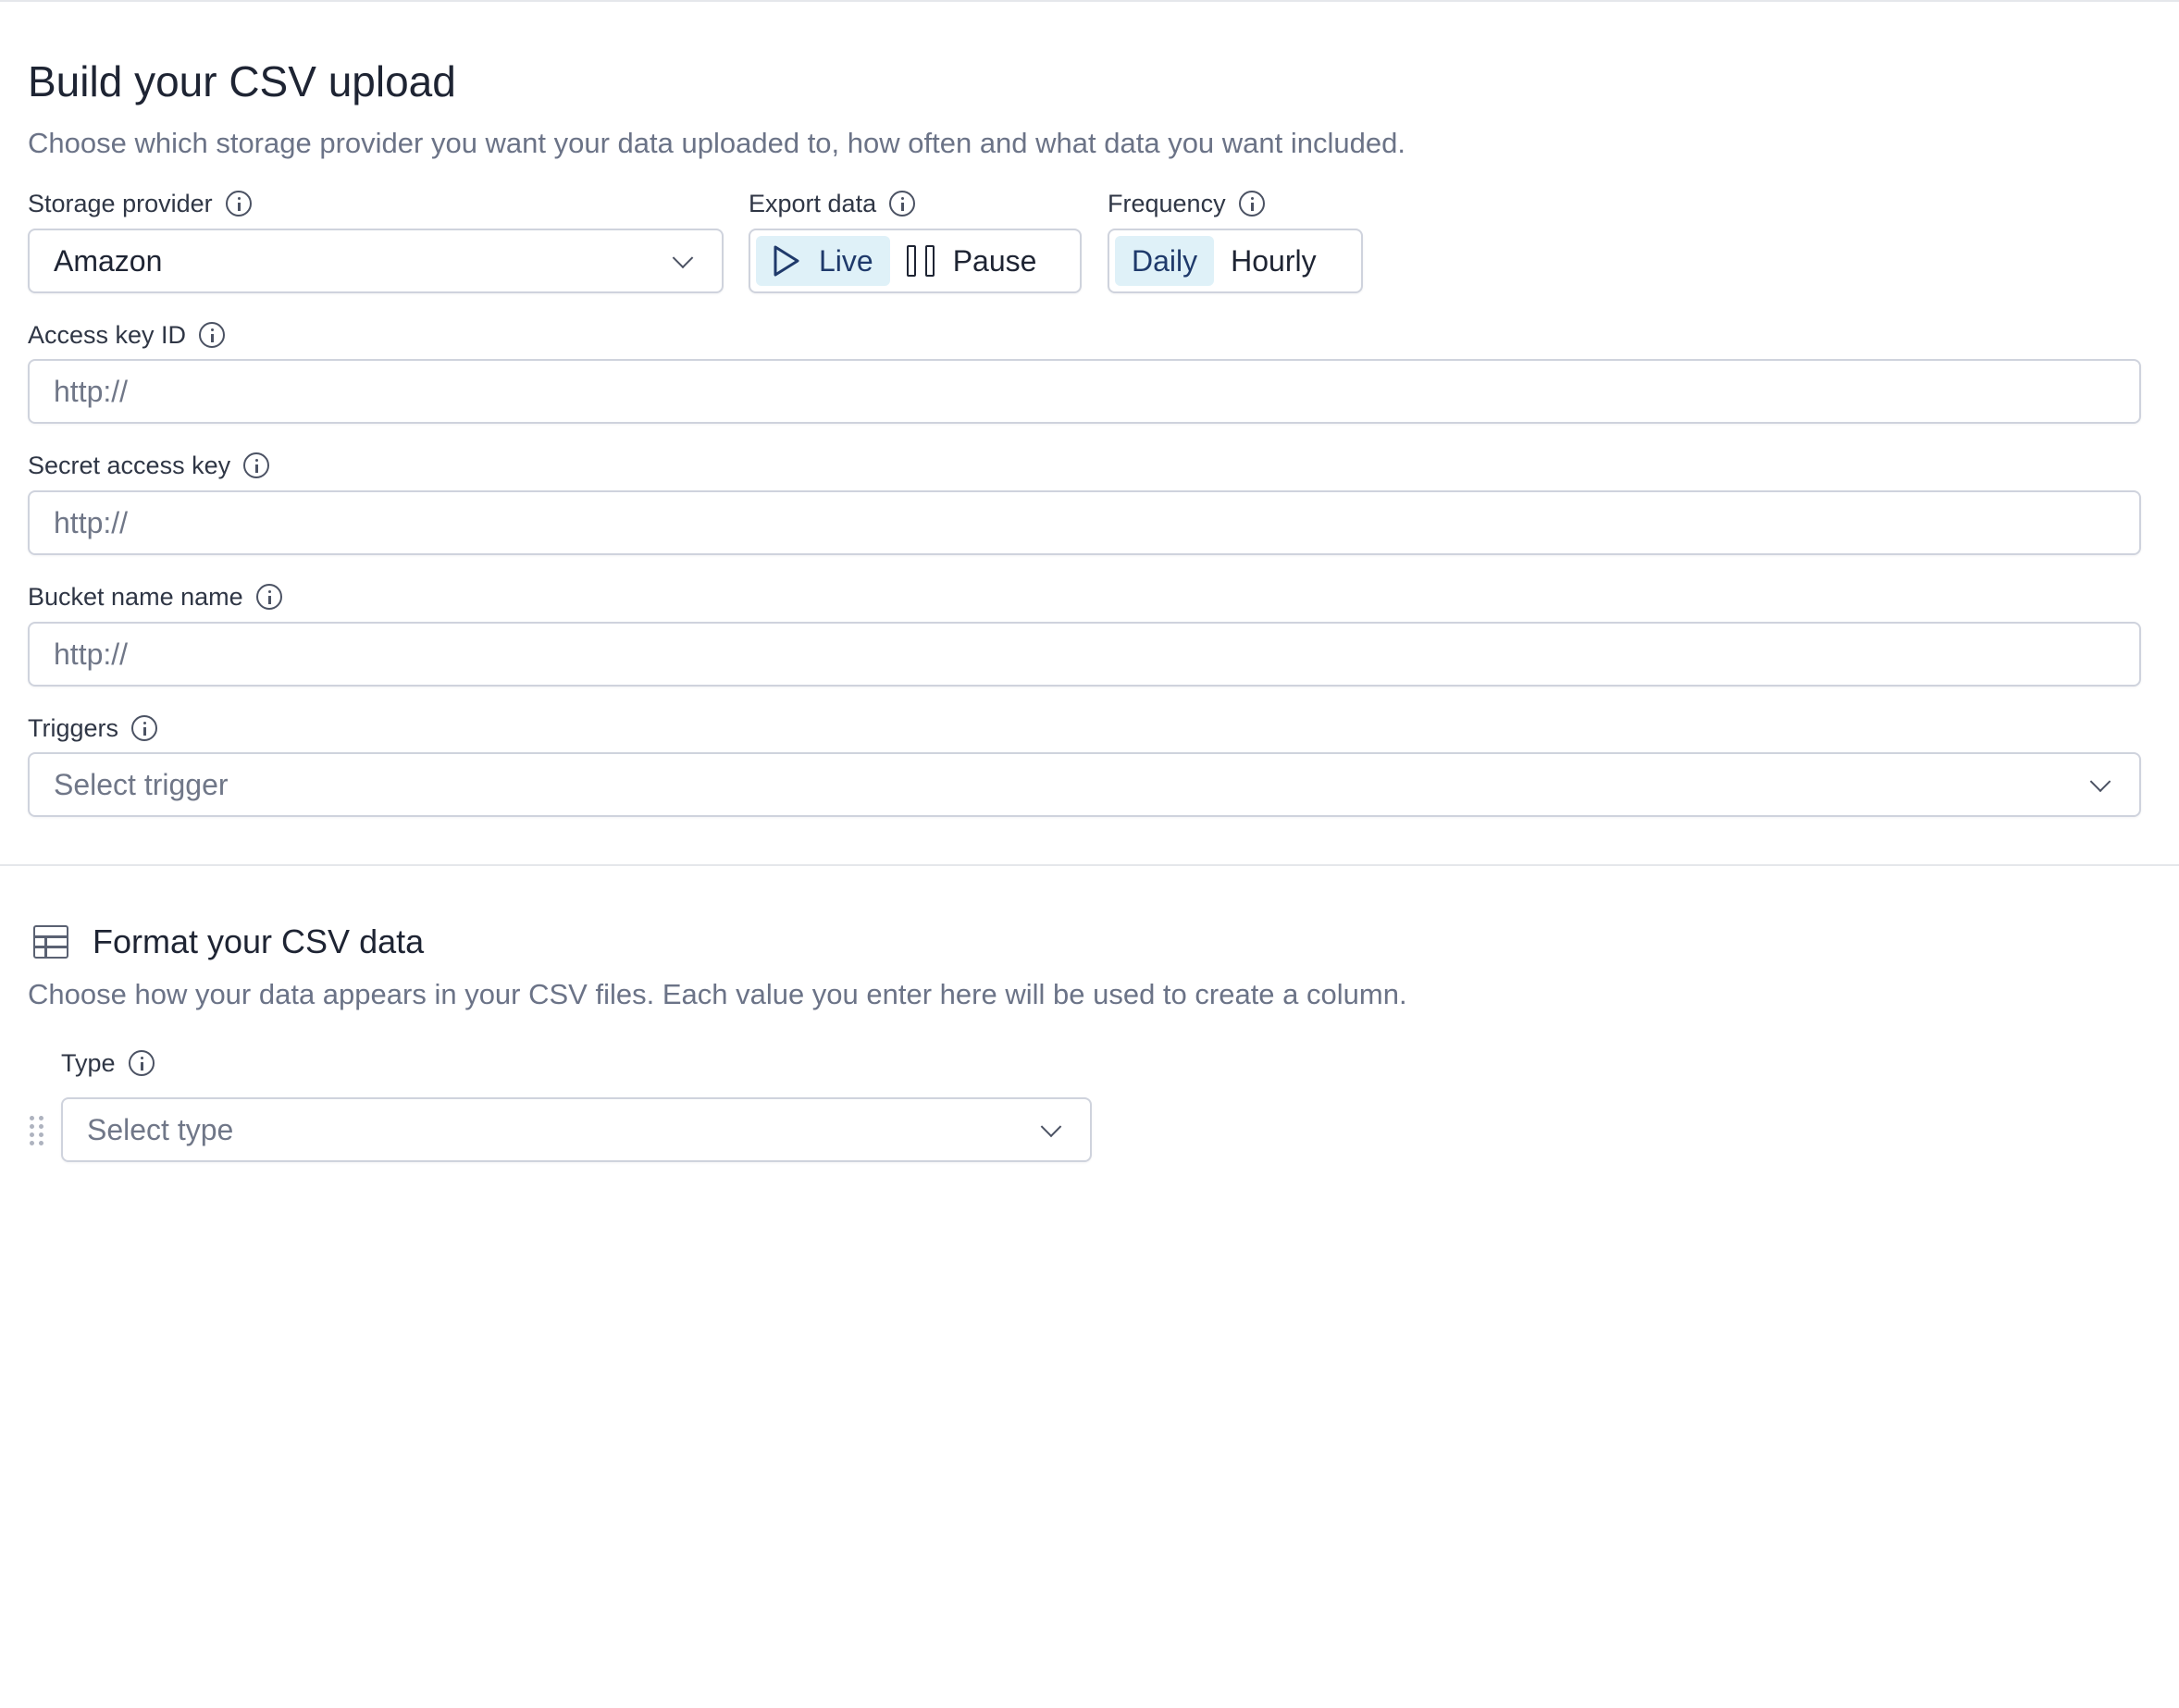 The height and width of the screenshot is (1708, 2179). Describe the element at coordinates (73, 728) in the screenshot. I see `triggers-label-text: Triggers` at that location.